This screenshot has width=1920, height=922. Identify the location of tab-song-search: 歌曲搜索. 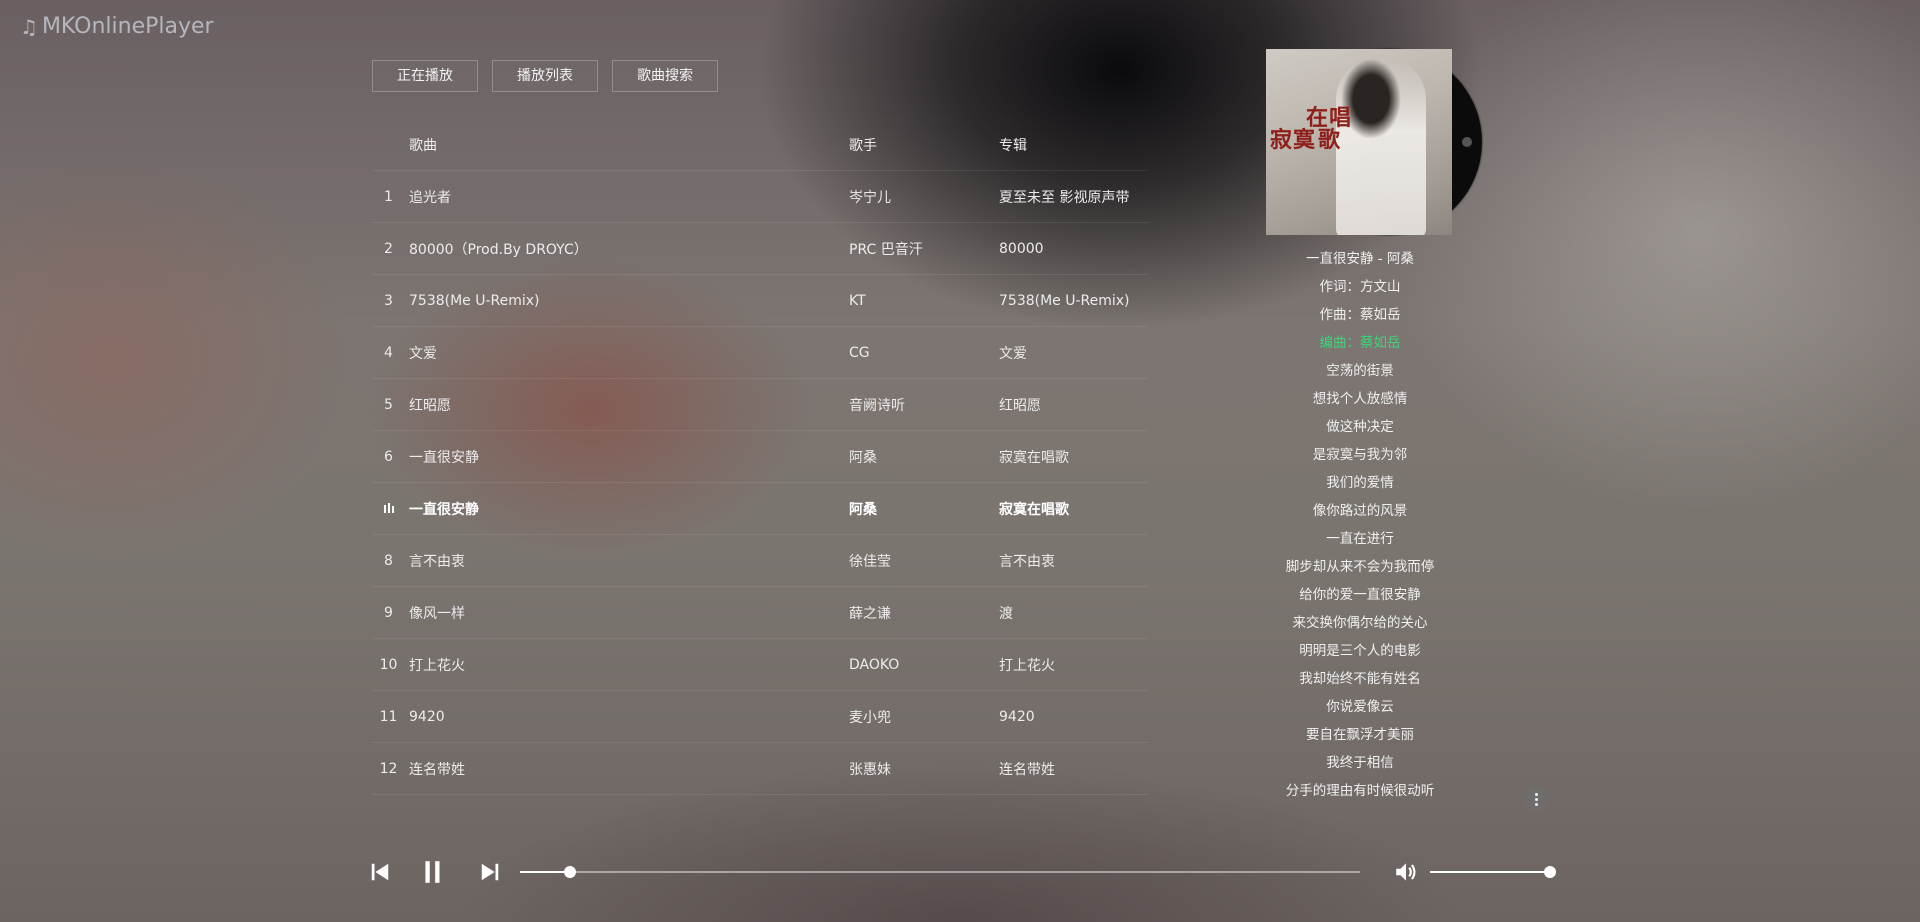
(665, 76).